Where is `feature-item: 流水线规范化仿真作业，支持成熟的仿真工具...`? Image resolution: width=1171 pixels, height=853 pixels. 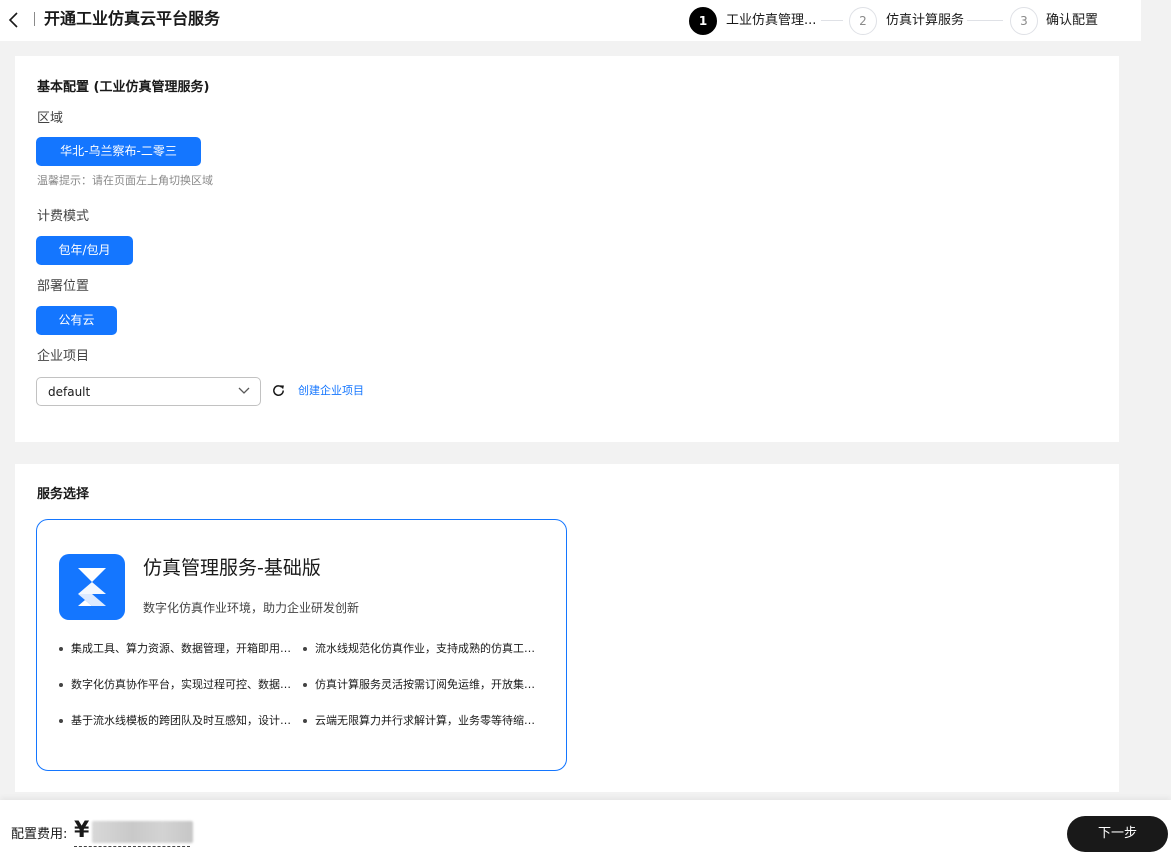
feature-item: 流水线规范化仿真作业，支持成熟的仿真工具... is located at coordinates (423, 649).